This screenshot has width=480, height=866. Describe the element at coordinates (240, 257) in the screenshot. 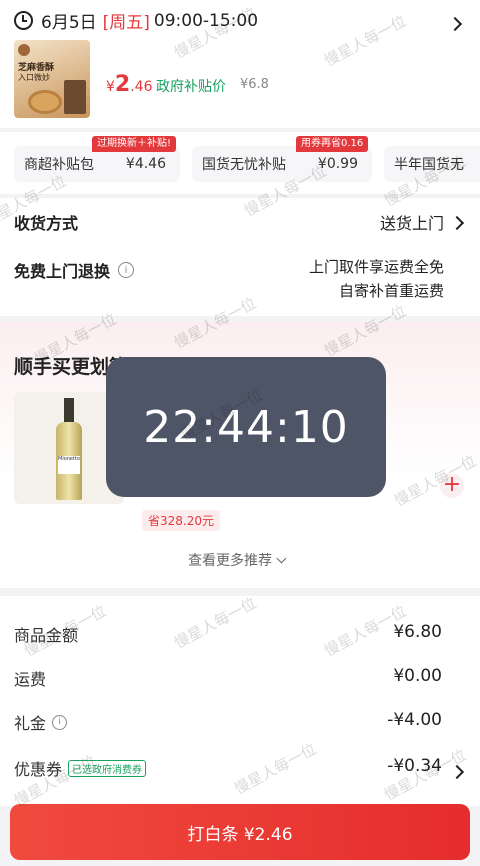

I see `shipping-card: 收货方式 送货上门 免费上门退换 i 上门取件享运费全免 自寄补首重运费` at that location.